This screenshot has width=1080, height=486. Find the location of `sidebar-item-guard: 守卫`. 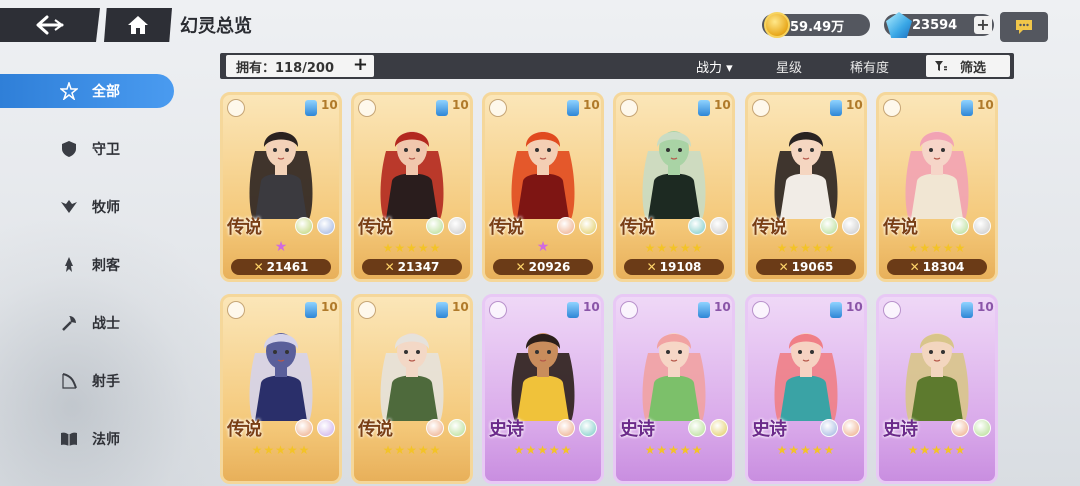

sidebar-item-guard: 守卫 is located at coordinates (87, 149).